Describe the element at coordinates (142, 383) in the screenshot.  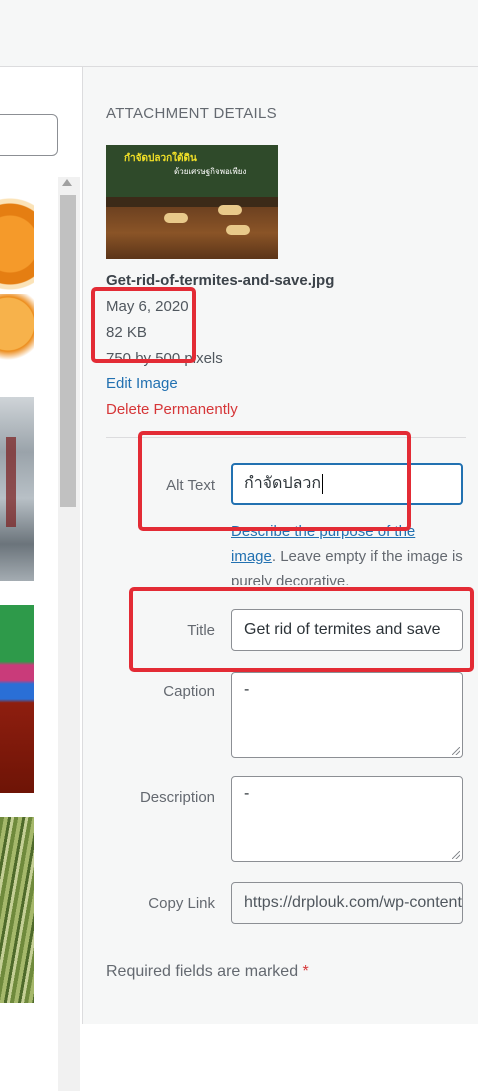
I see `edit-image-link: Edit Image` at that location.